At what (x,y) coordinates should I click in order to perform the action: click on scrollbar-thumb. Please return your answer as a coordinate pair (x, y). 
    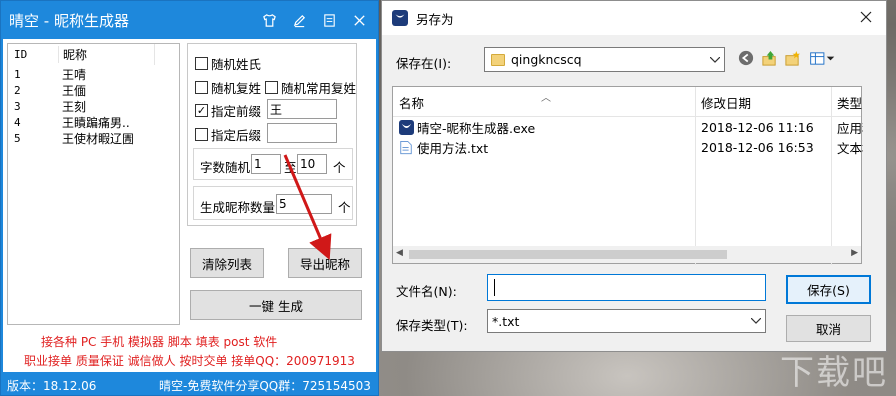
    Looking at the image, I should click on (568, 254).